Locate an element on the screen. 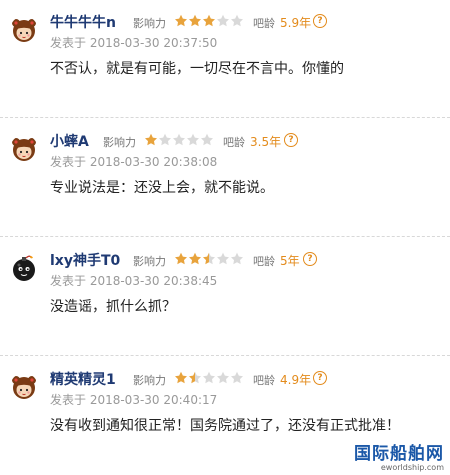  age-value: 3.5年 is located at coordinates (266, 142).